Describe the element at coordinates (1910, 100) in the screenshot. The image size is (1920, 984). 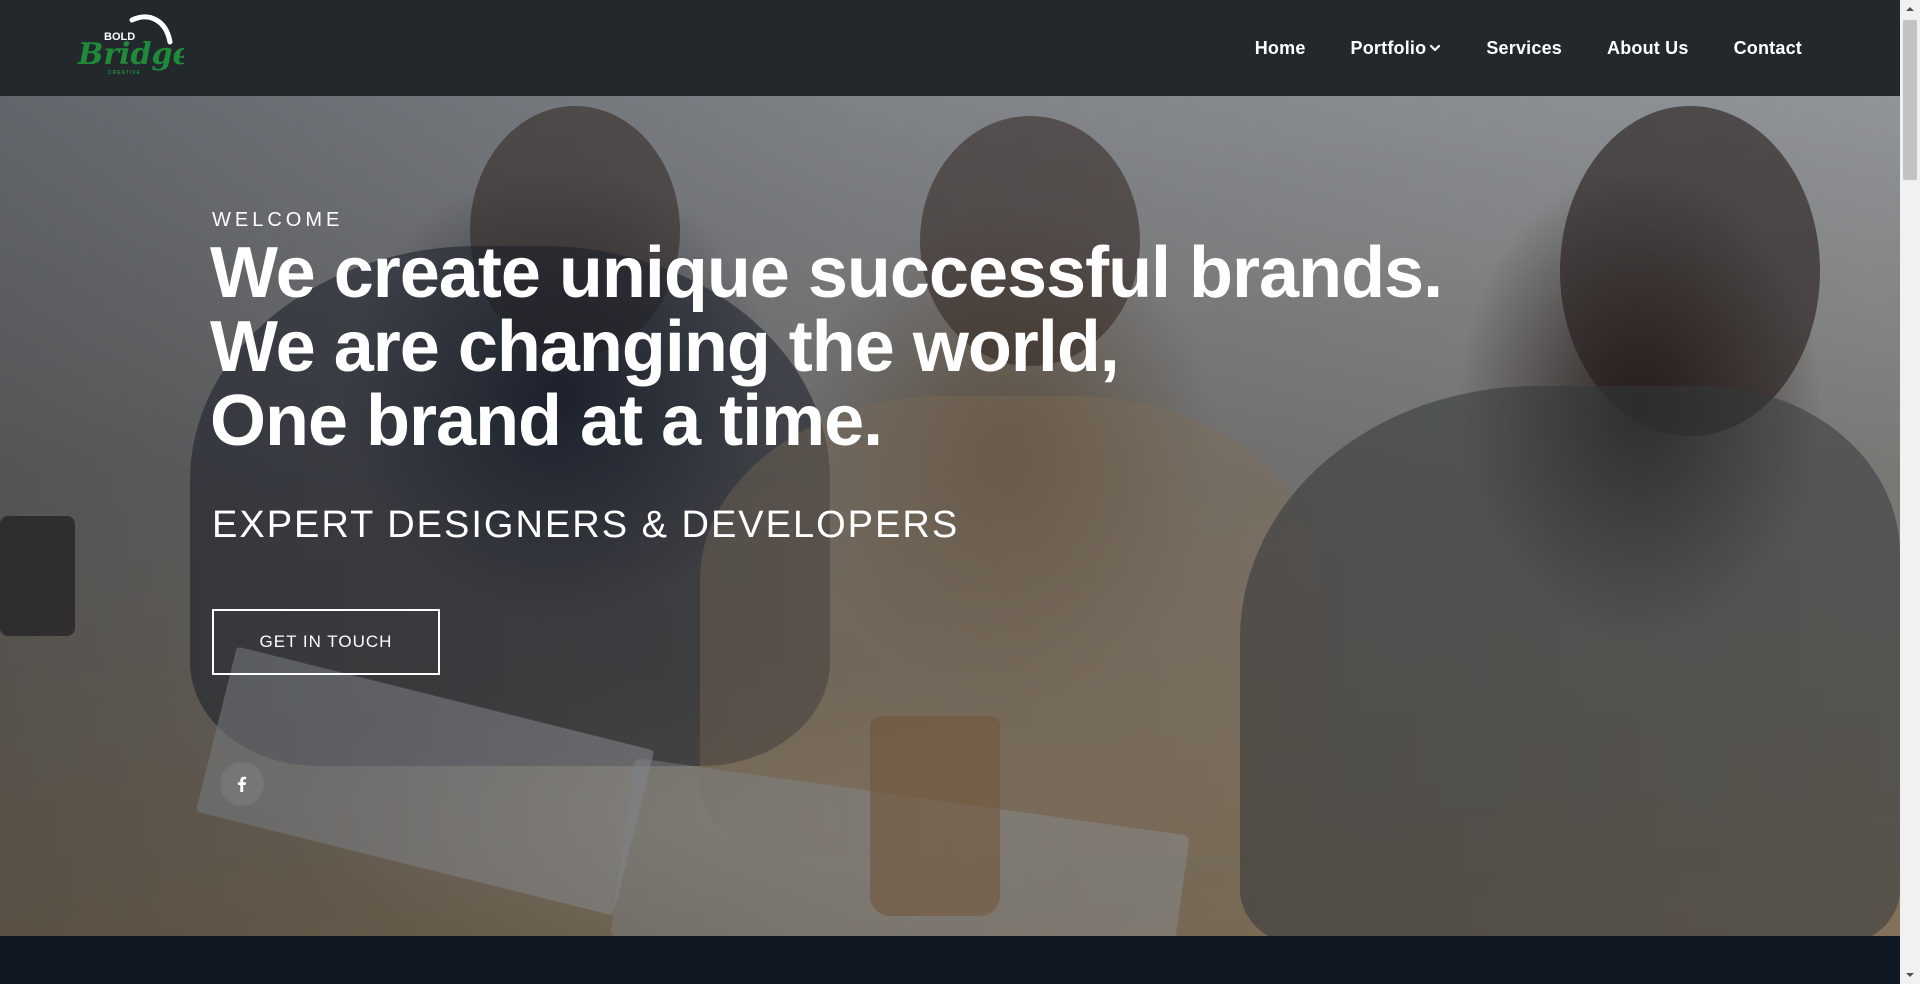
I see `scrollbar-thumb` at that location.